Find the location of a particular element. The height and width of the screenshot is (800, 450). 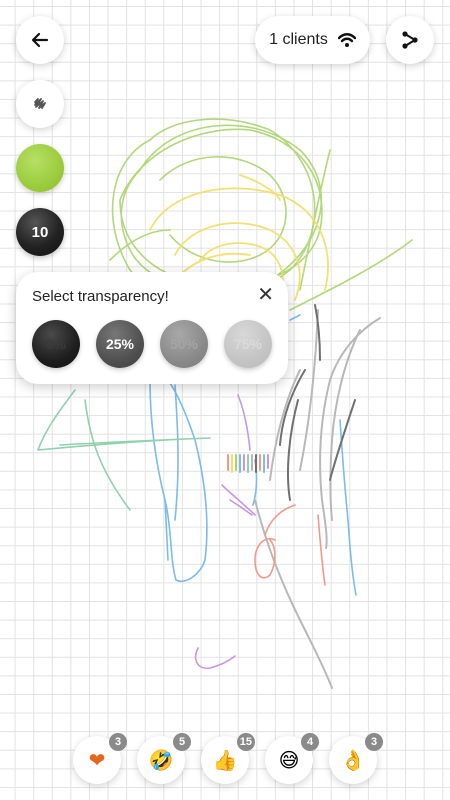

transparency-option-0: 0% is located at coordinates (56, 344).